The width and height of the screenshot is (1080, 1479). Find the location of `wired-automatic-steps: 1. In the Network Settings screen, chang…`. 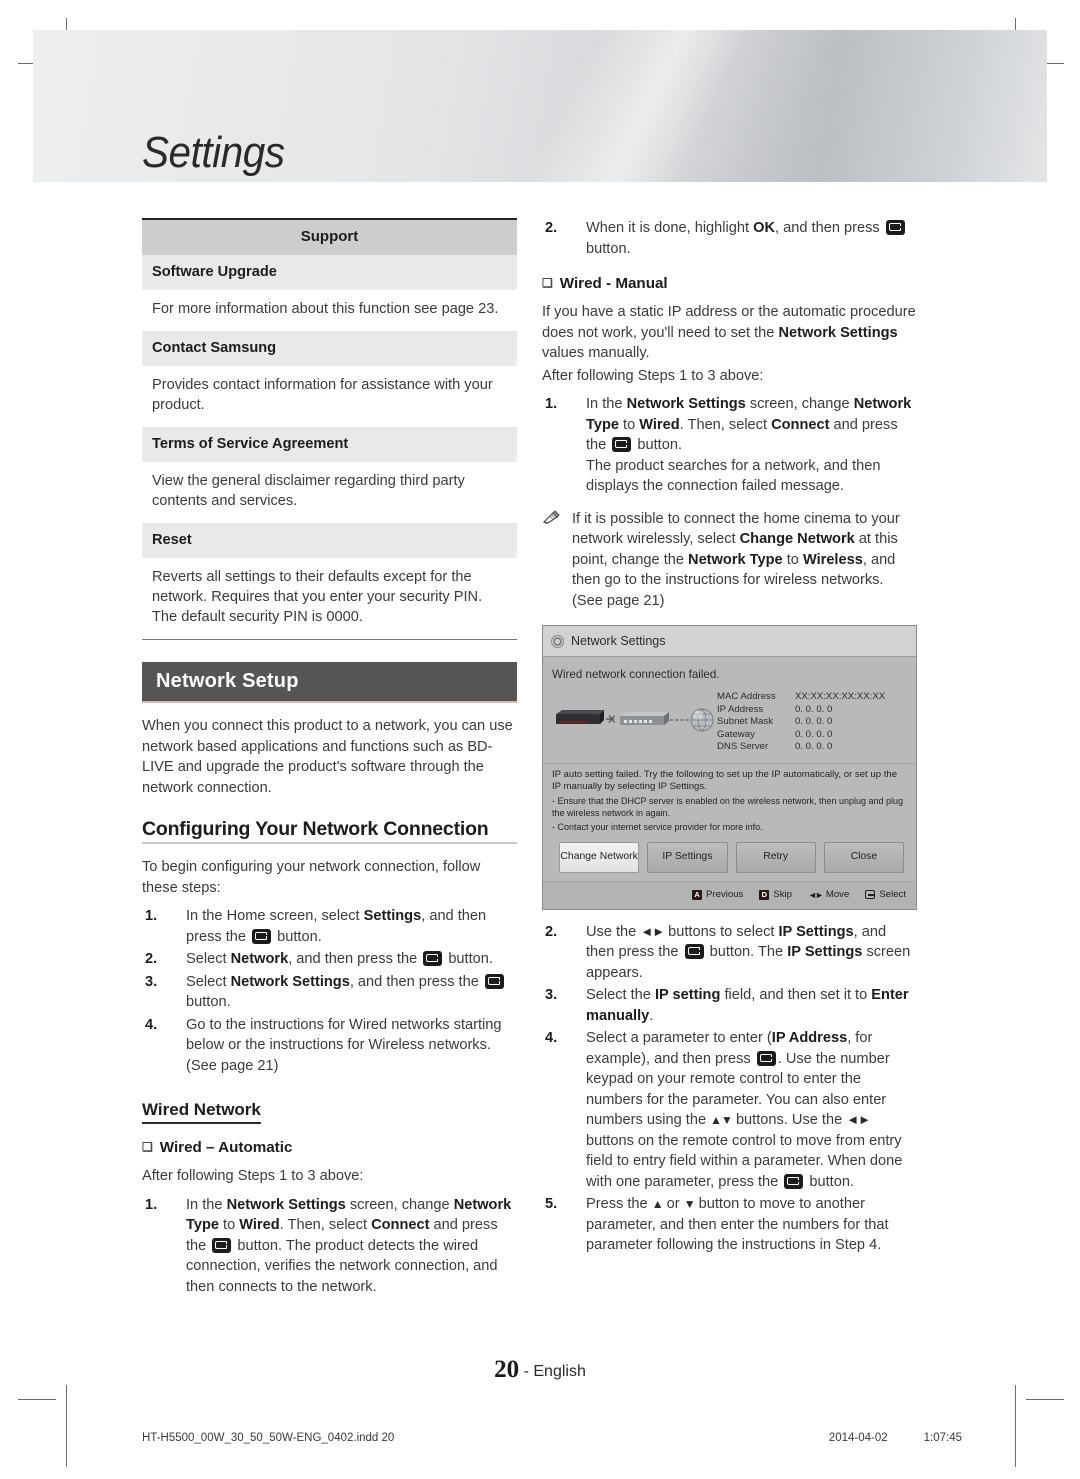

wired-automatic-steps: 1. In the Network Settings screen, chang… is located at coordinates (329, 1246).